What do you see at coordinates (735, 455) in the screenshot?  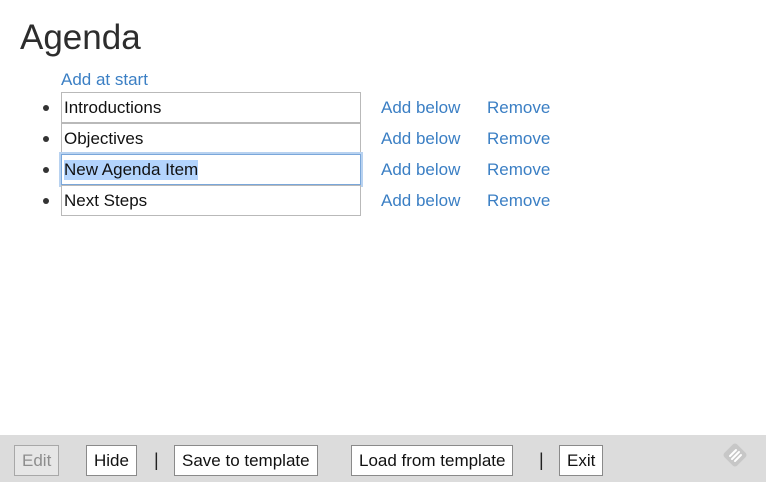 I see `feed-logo-icon` at bounding box center [735, 455].